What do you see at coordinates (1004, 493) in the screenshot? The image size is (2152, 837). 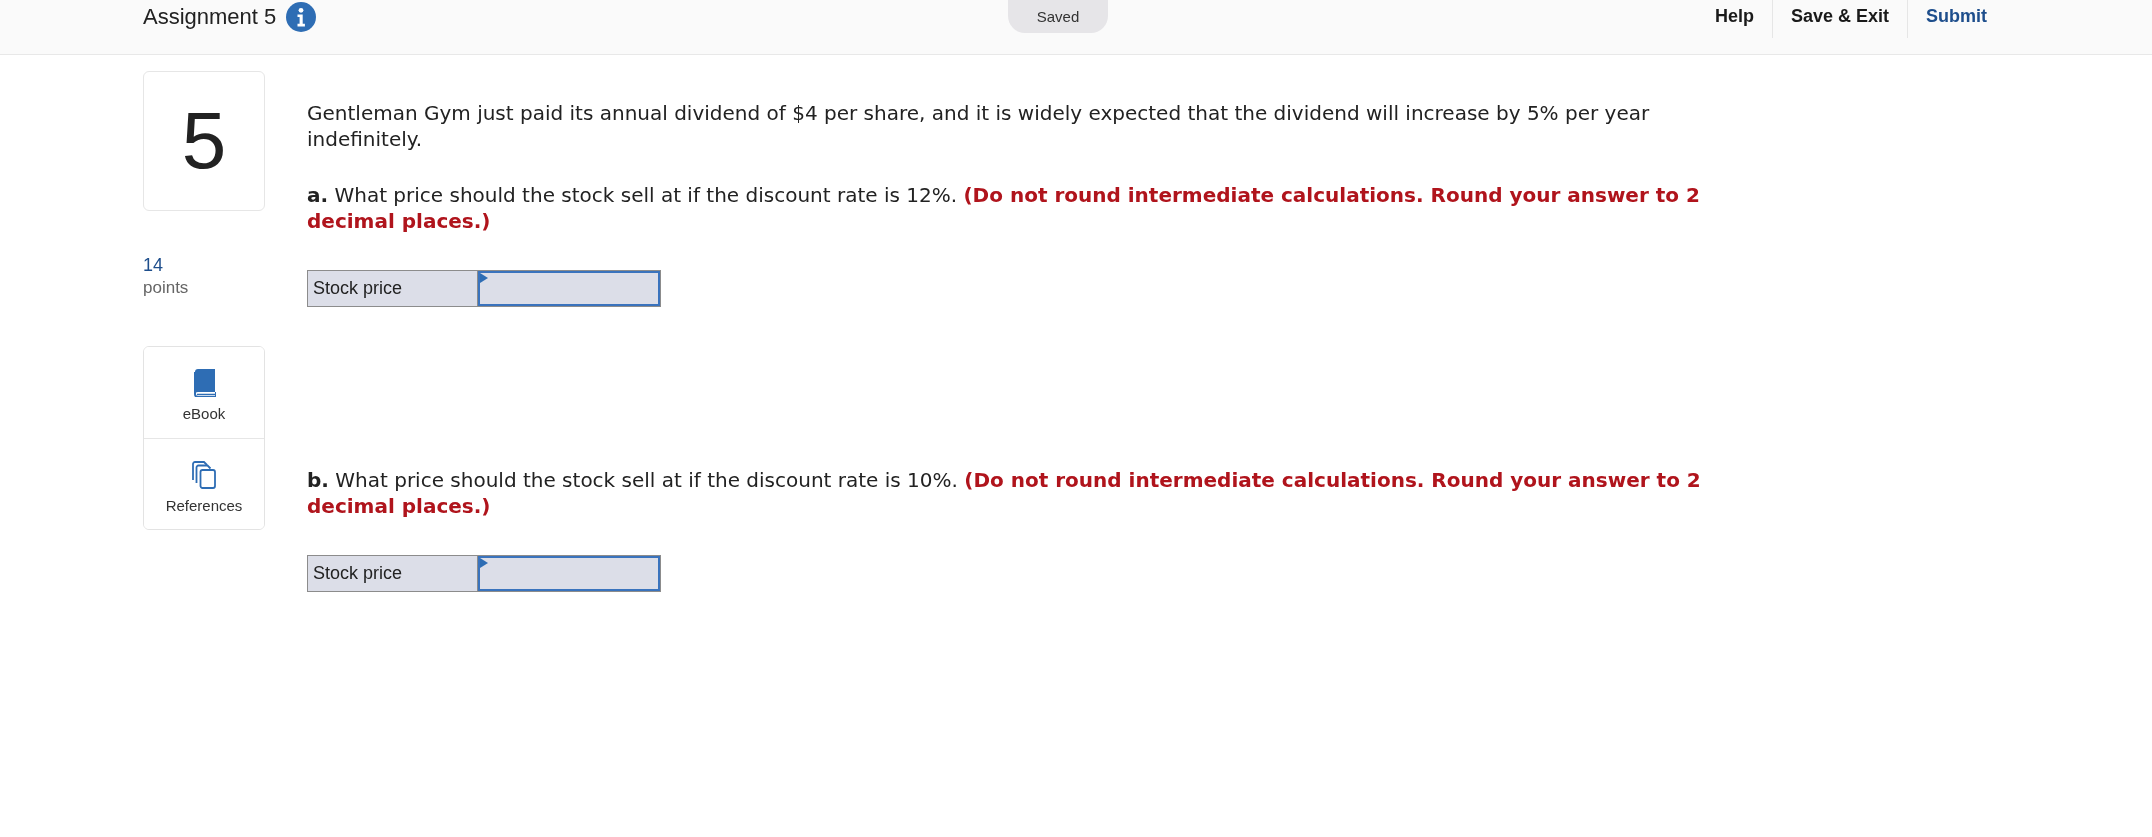 I see `question-part-text: b. What price should the stock sell at if the discount rate is 10%. (Do not round intermediate calculations. Round your answer to 2 decimal places.)` at bounding box center [1004, 493].